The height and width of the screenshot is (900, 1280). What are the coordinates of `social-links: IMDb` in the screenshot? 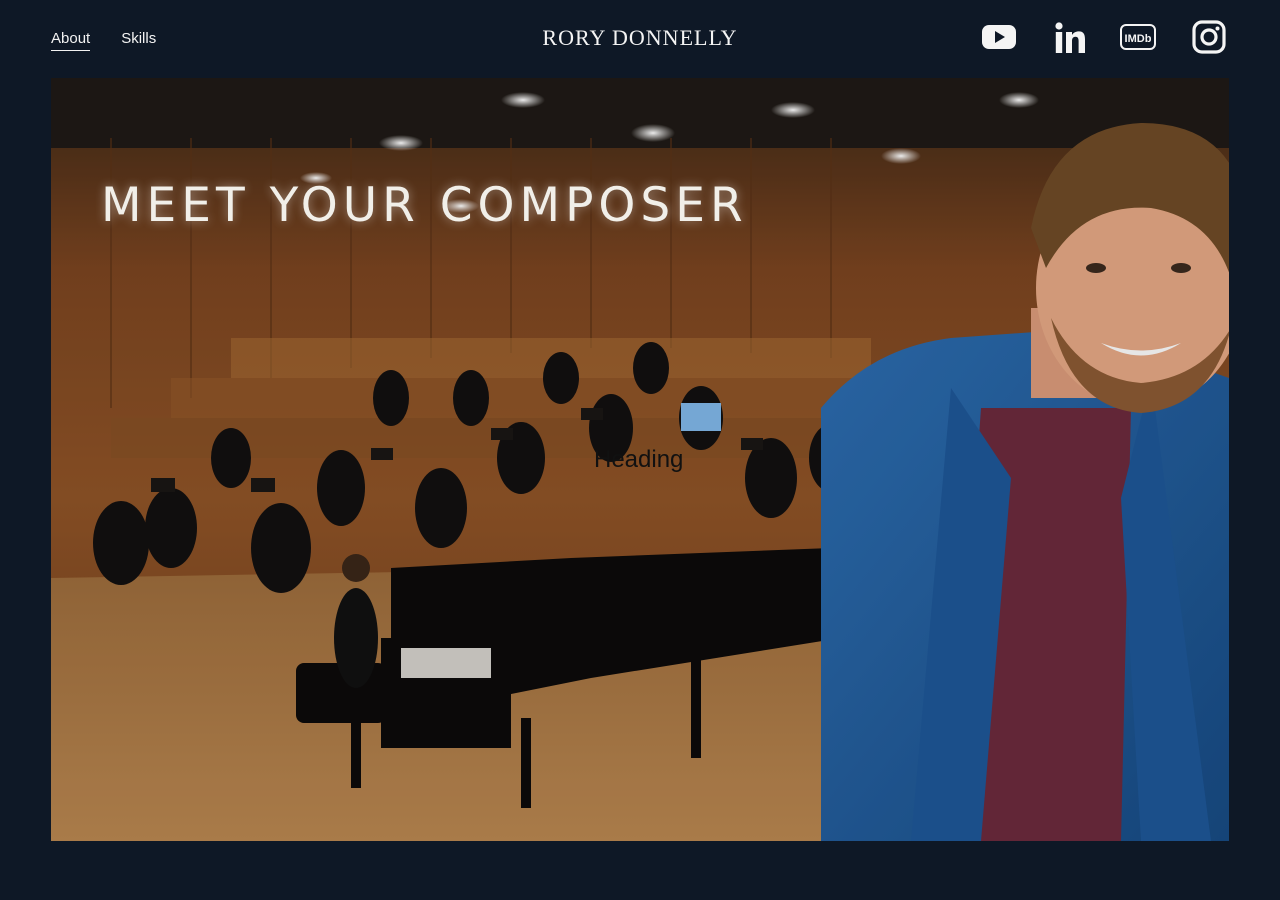 It's located at (1104, 39).